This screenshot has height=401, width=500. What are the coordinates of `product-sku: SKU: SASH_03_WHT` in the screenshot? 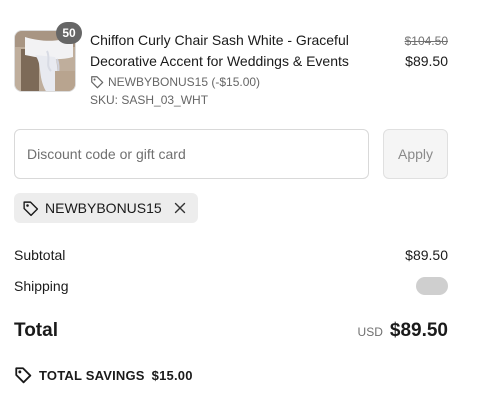 It's located at (149, 100).